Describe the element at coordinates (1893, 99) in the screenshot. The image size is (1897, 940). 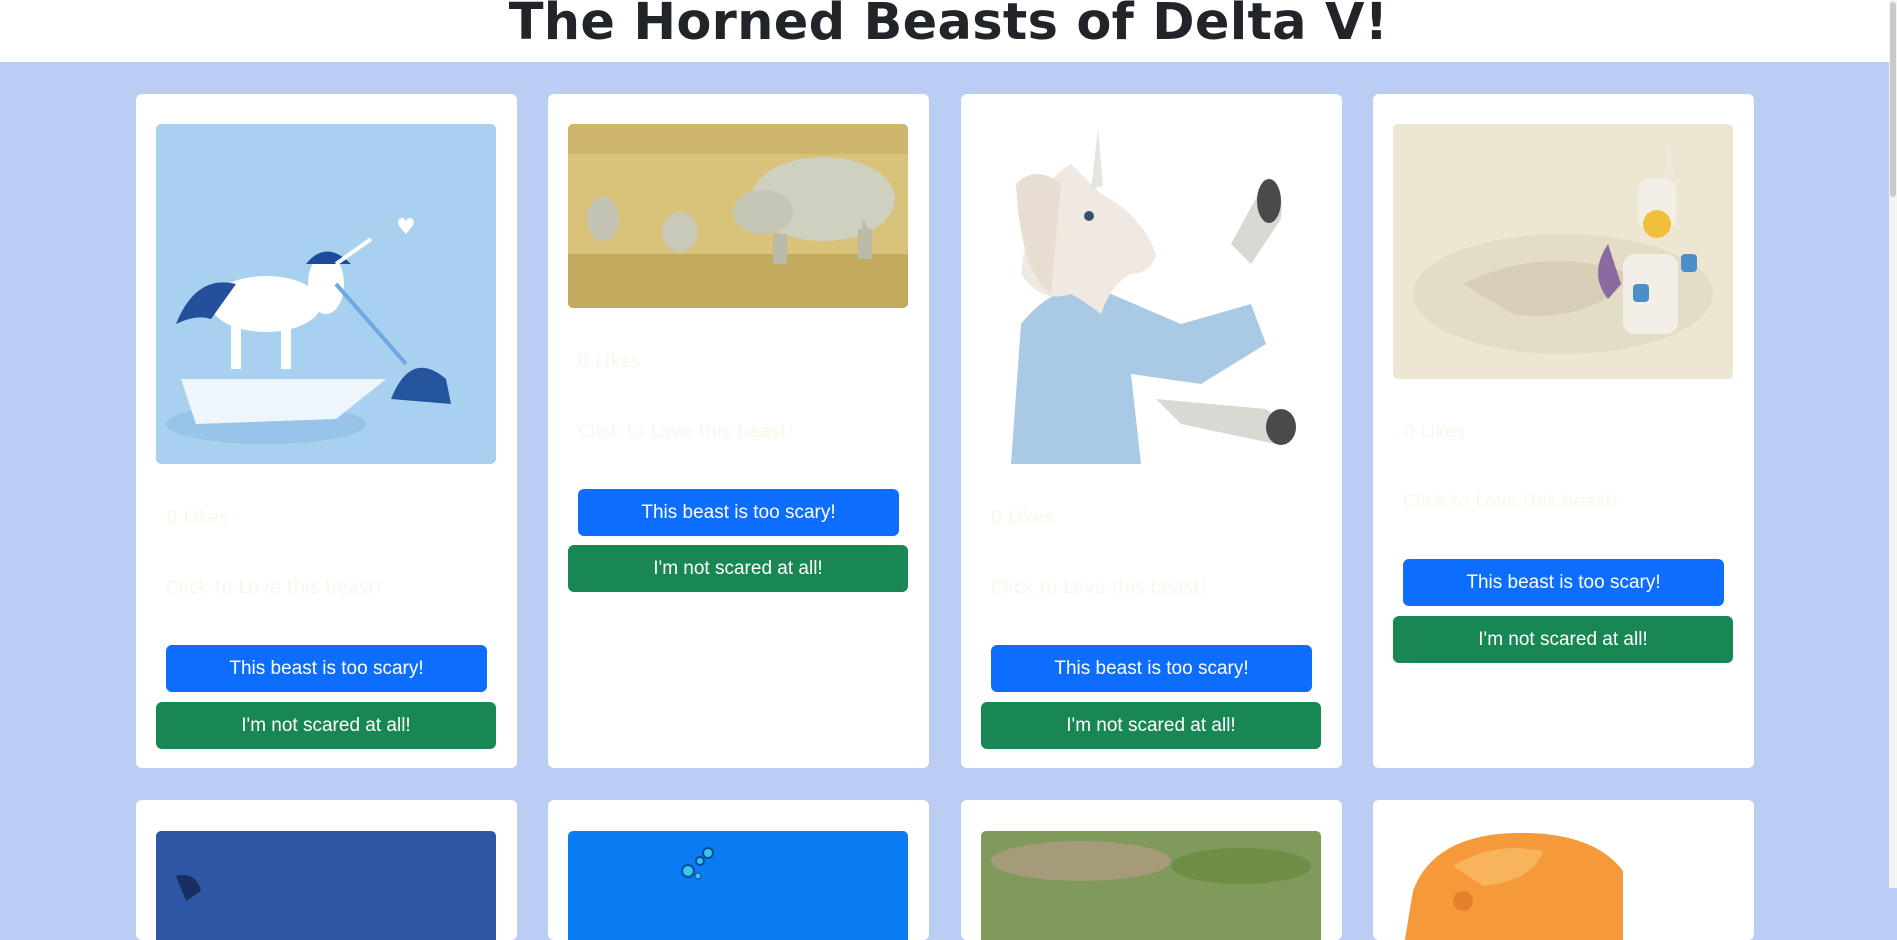
I see `scrollbar-thumb` at that location.